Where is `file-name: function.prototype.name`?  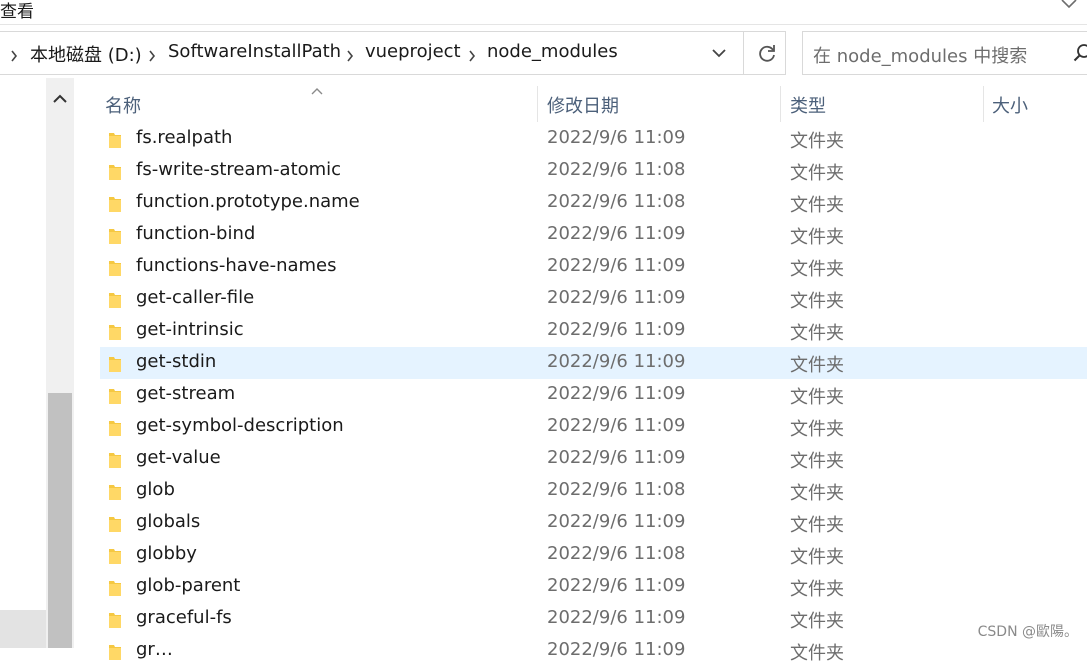 file-name: function.prototype.name is located at coordinates (248, 201).